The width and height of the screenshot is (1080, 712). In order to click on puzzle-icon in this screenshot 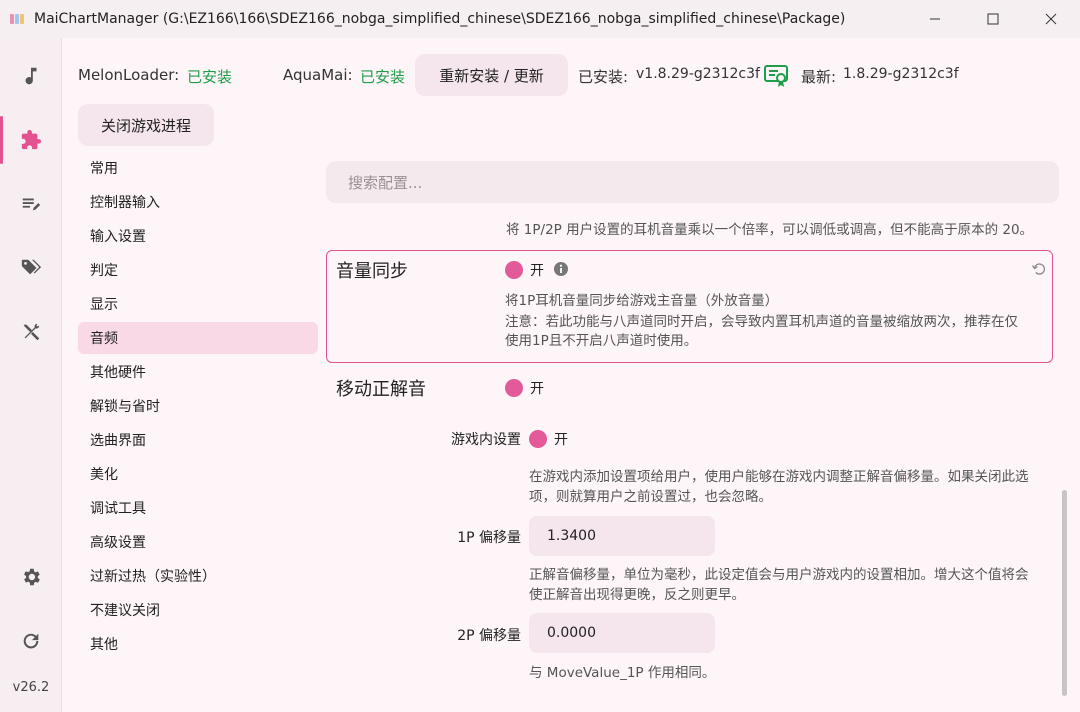, I will do `click(31, 139)`.